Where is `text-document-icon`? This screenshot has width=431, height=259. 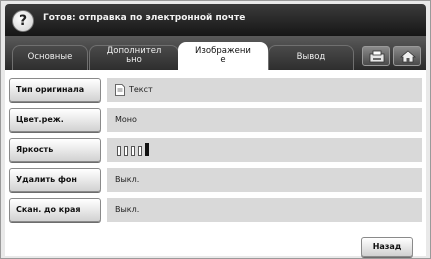
text-document-icon is located at coordinates (120, 89).